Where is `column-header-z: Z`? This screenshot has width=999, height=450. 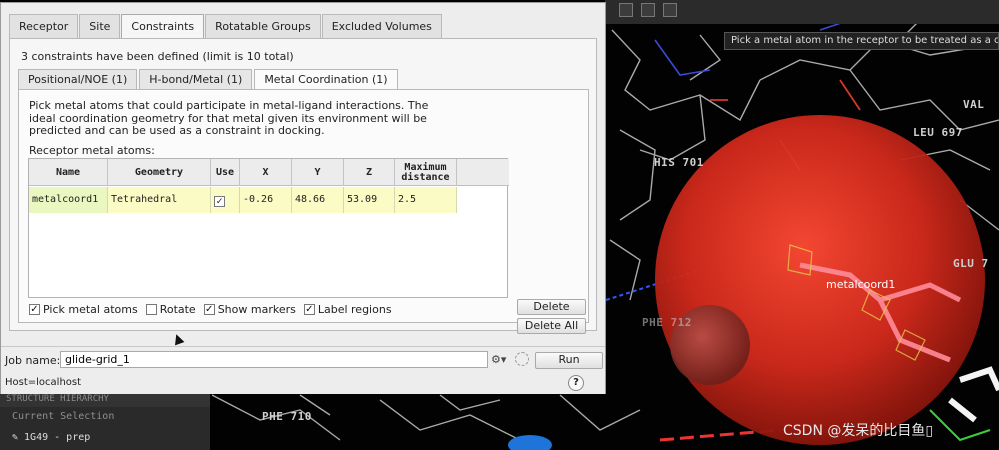 column-header-z: Z is located at coordinates (369, 172).